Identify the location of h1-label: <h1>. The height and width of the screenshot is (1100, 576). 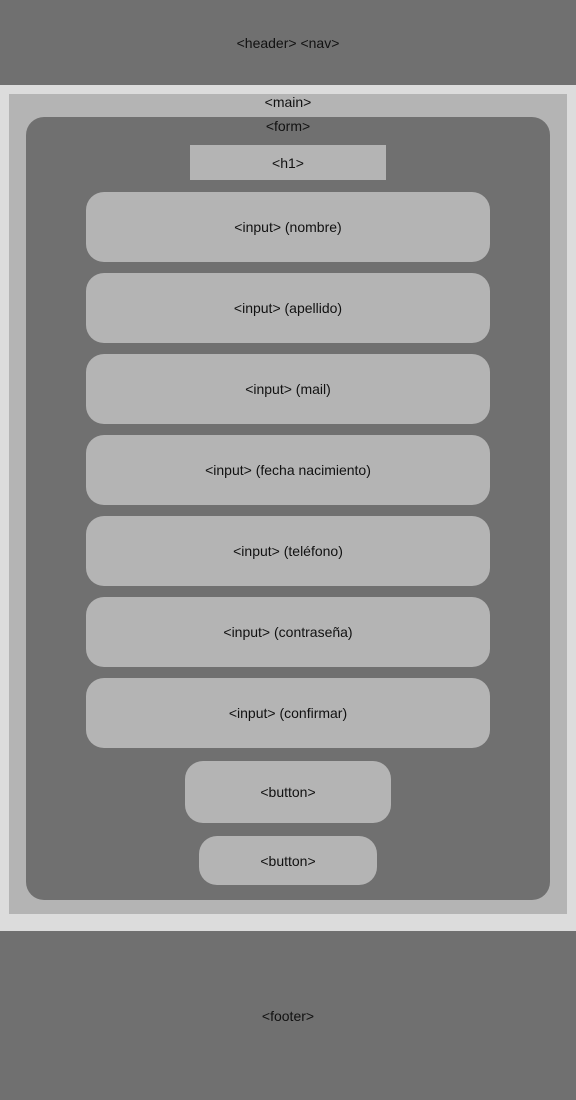
(288, 162).